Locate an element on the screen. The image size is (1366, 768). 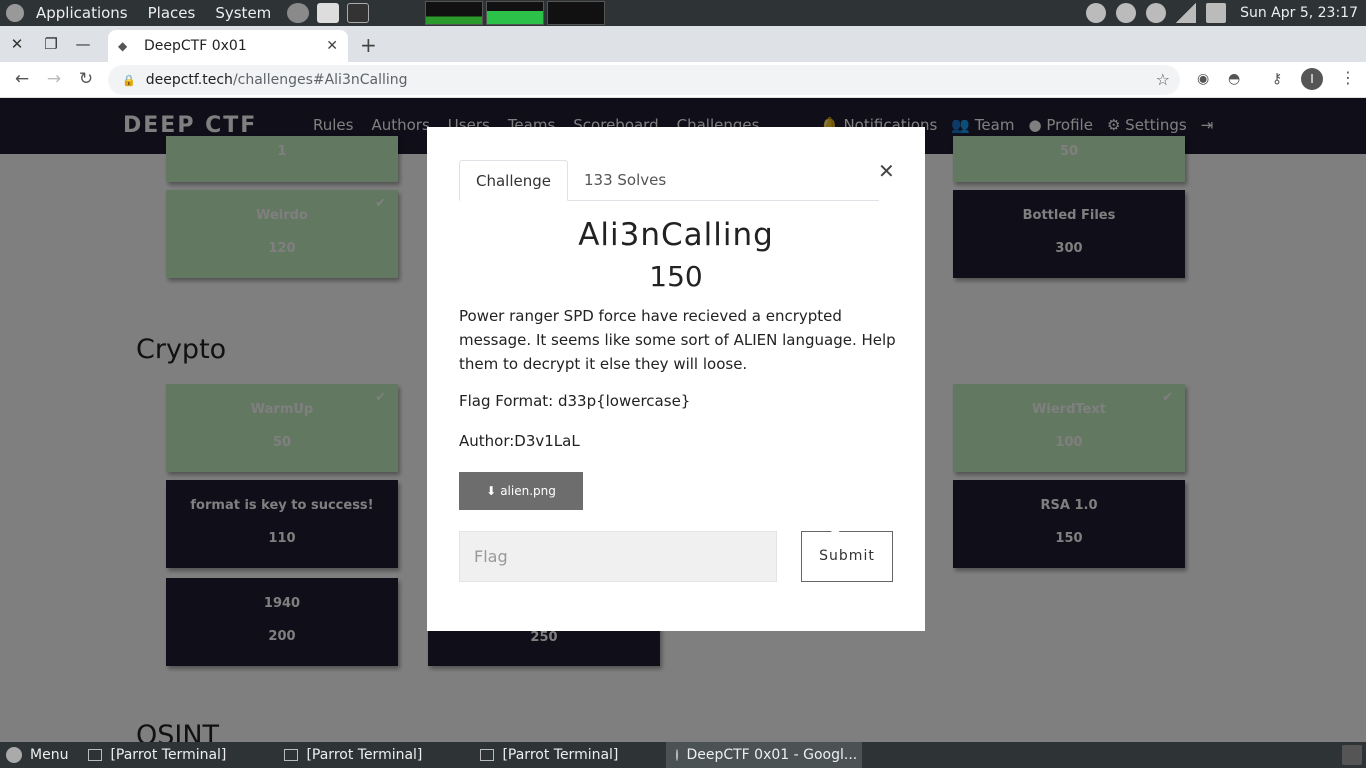
bookmark-star-icon: ☆ is located at coordinates (1163, 79).